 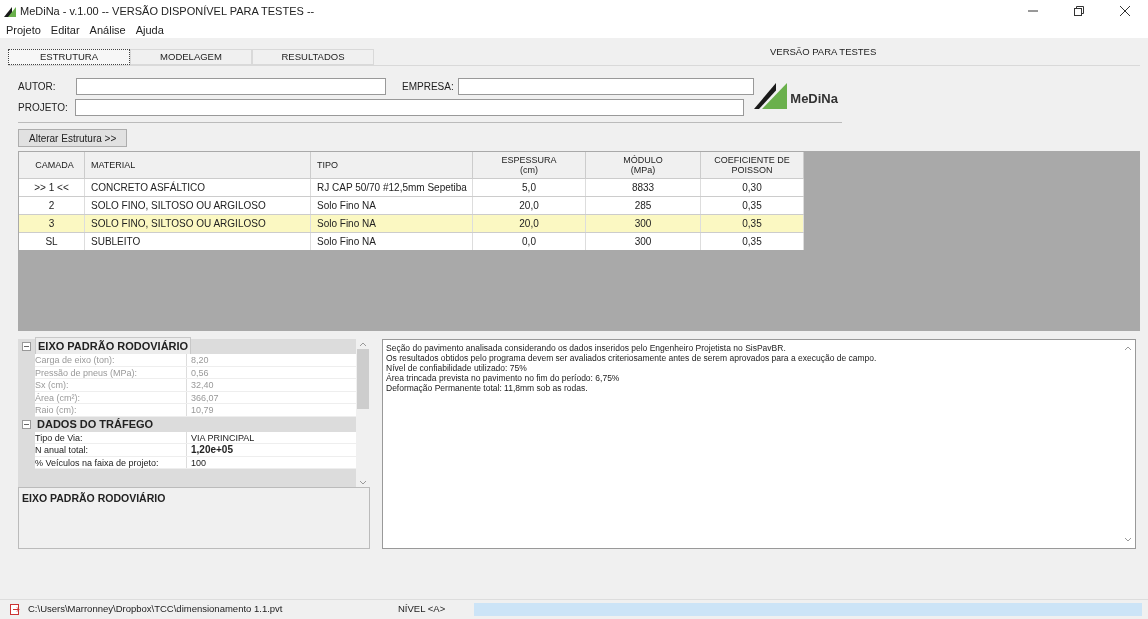 I want to click on version-label: VERSÃO PARA TESTES, so click(x=823, y=51).